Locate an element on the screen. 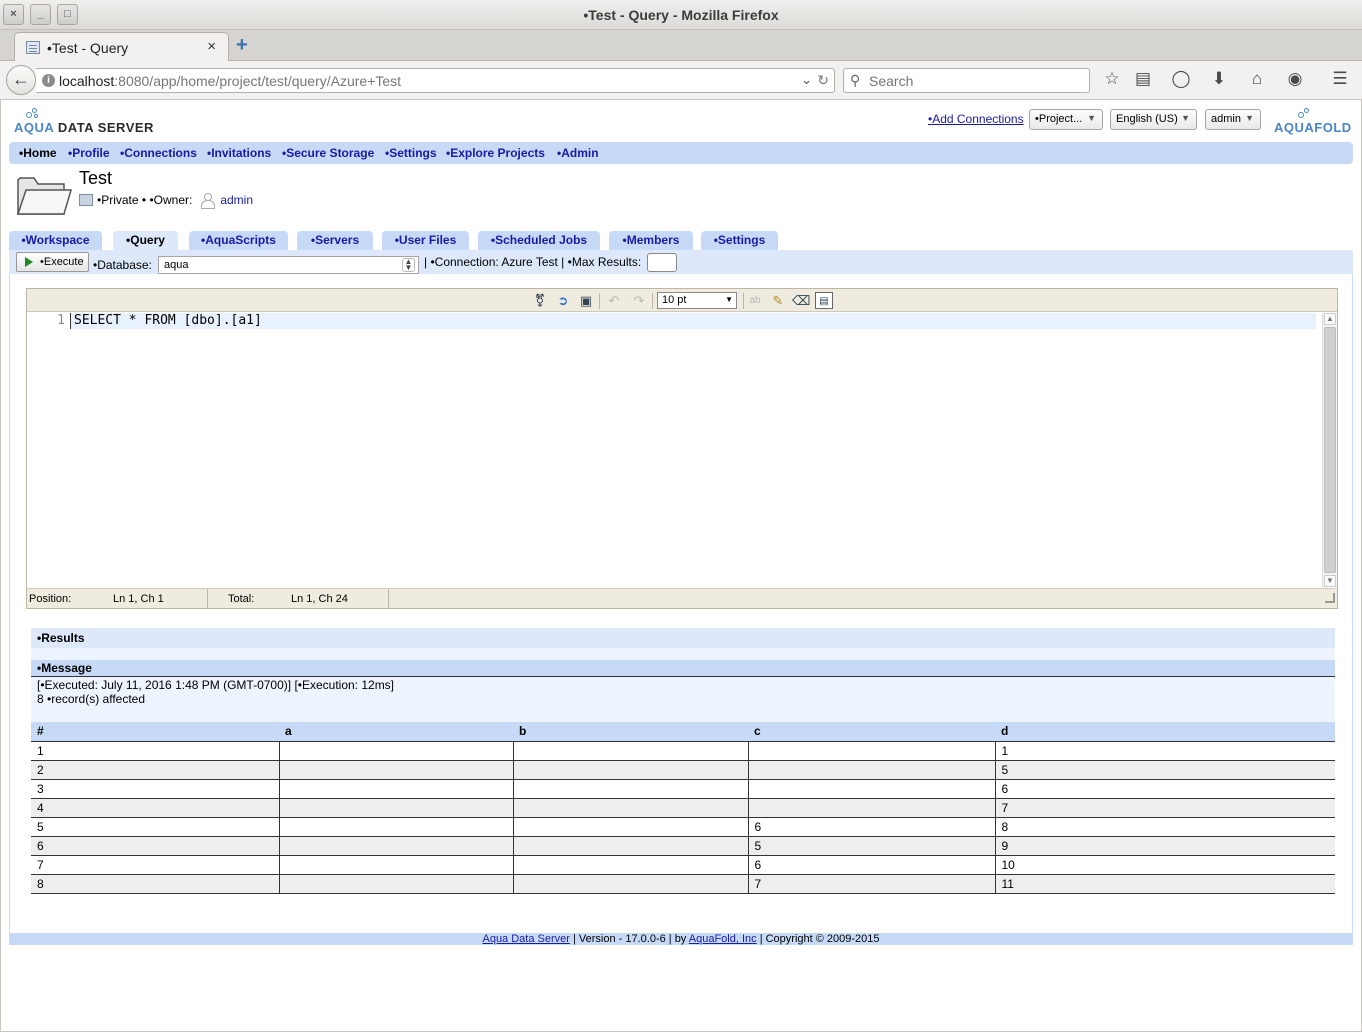 This screenshot has height=1032, width=1362. undo-icon: ↶ is located at coordinates (614, 300).